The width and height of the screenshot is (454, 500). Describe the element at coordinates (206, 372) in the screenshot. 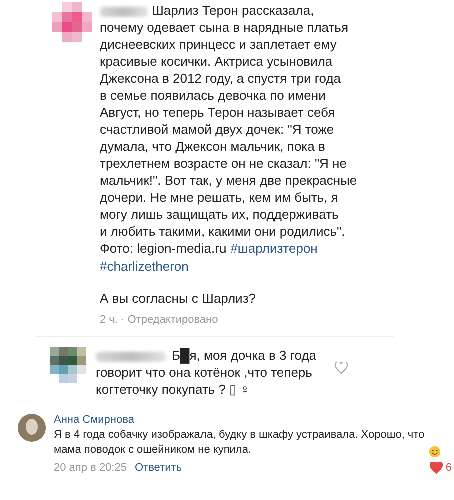

I see `comment-text: Б█я, моя дочка в 3 года говорит что она котёнок ,что теперь когтеточку покупать ? ▯ ♀` at that location.